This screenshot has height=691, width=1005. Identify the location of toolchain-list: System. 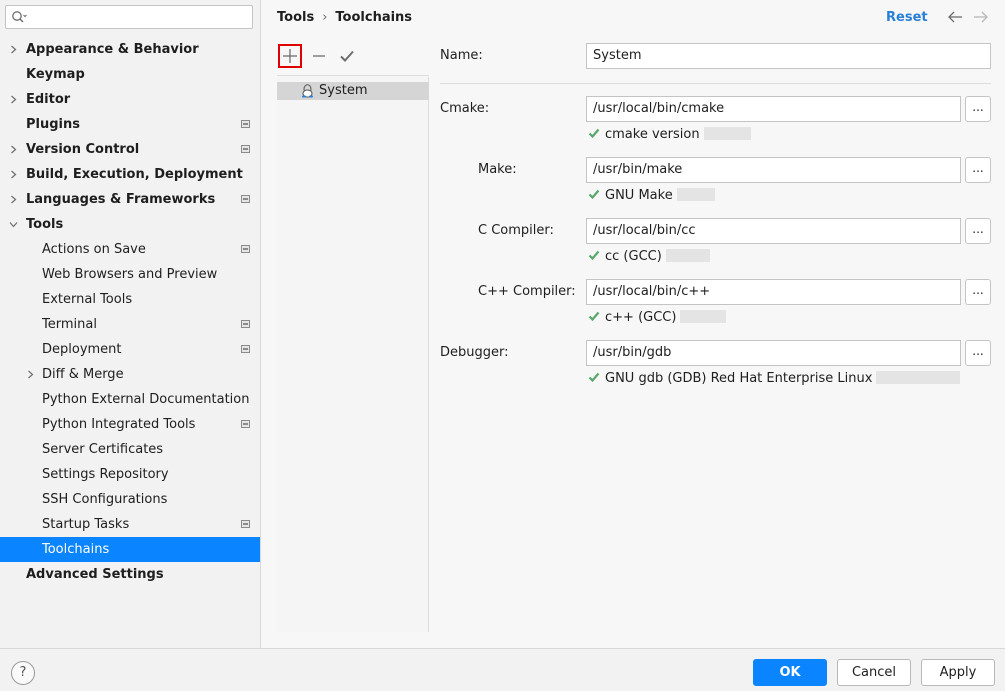
(353, 354).